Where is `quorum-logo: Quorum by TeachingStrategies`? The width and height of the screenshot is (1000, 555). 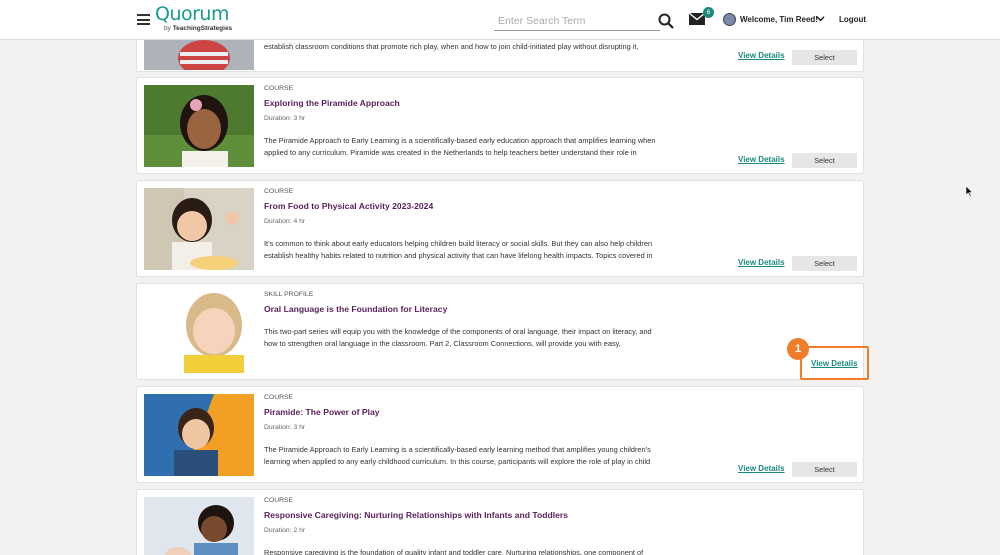
quorum-logo: Quorum by TeachingStrategies is located at coordinates (193, 18).